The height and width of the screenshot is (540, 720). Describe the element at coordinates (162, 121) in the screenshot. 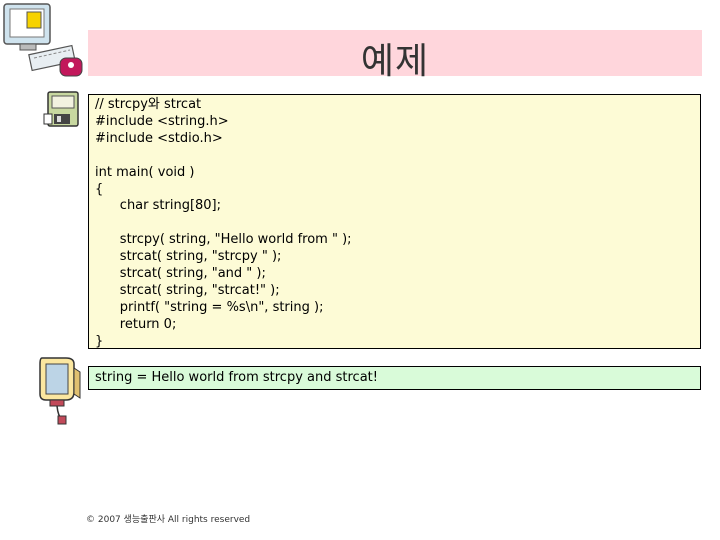

I see `code-line: #include <string.h>` at that location.